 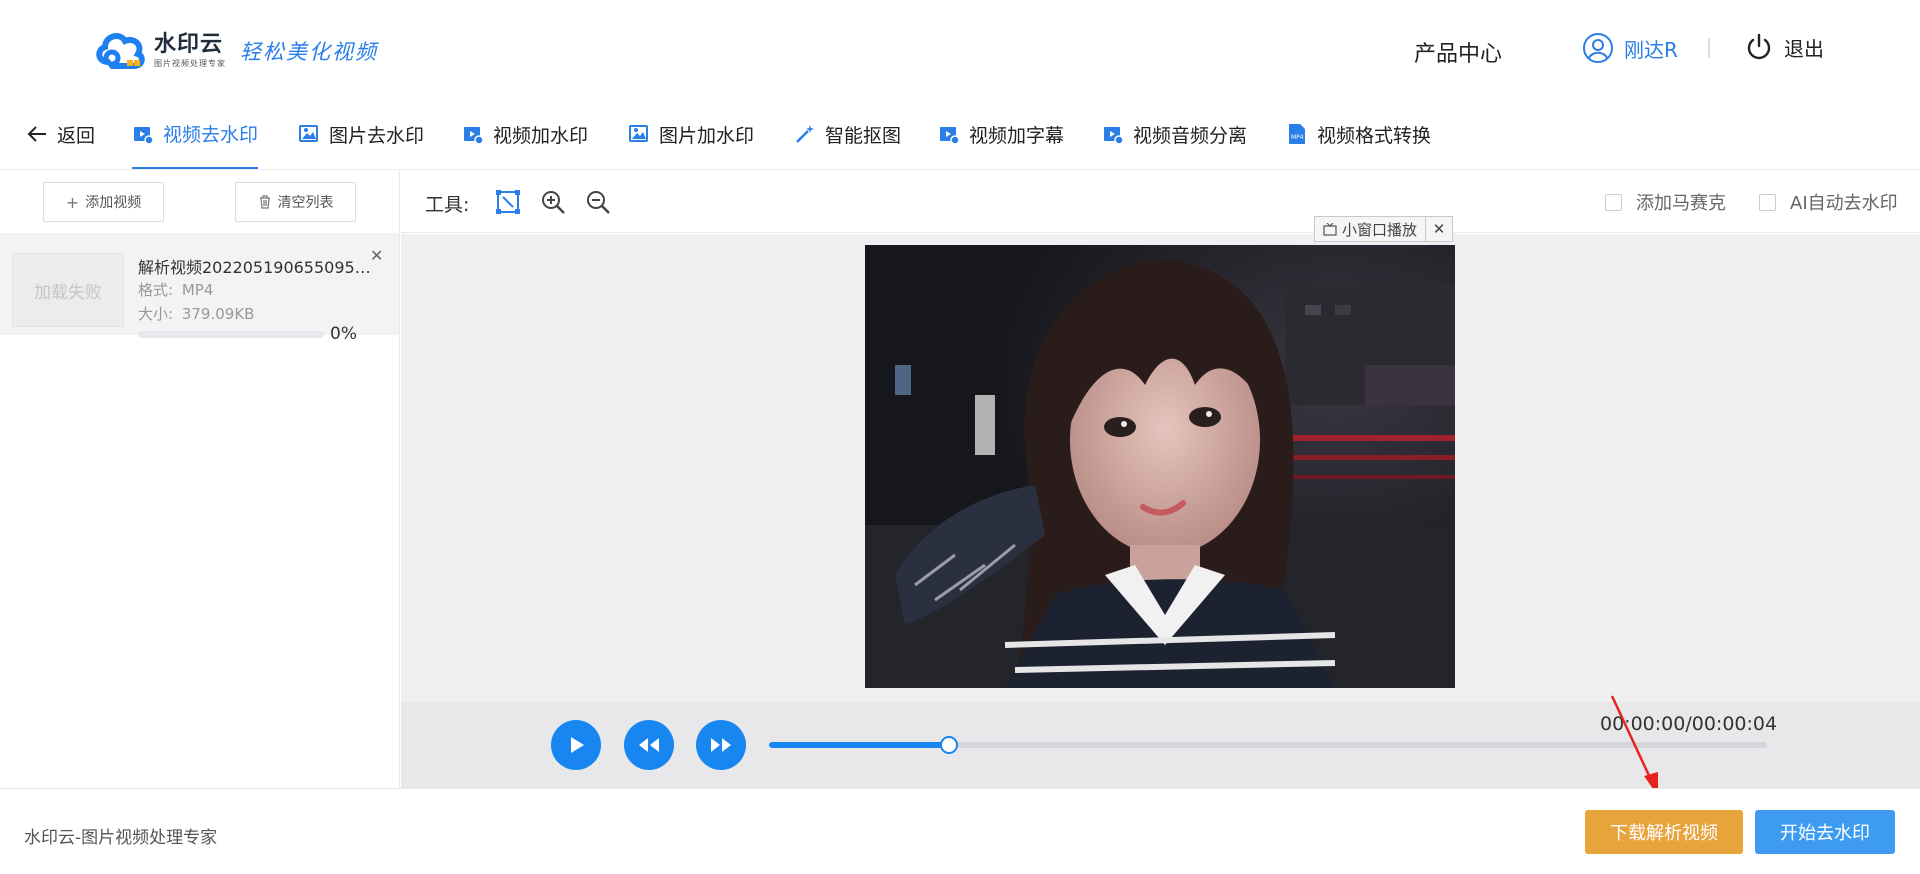 I want to click on image-watermark-remove-icon, so click(x=308, y=133).